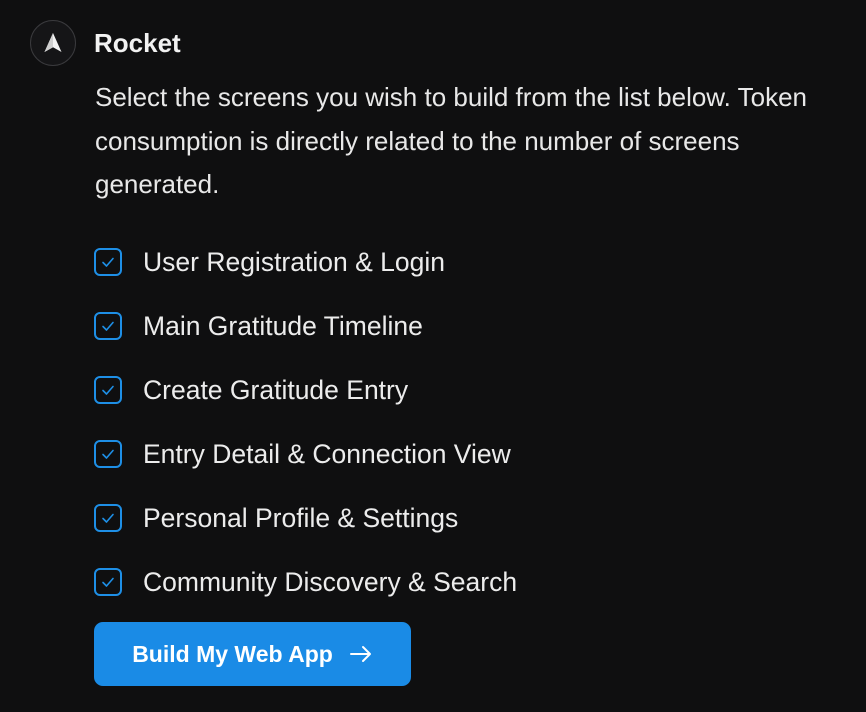  Describe the element at coordinates (327, 453) in the screenshot. I see `screen-option-label: Entry Detail & Connection View` at that location.